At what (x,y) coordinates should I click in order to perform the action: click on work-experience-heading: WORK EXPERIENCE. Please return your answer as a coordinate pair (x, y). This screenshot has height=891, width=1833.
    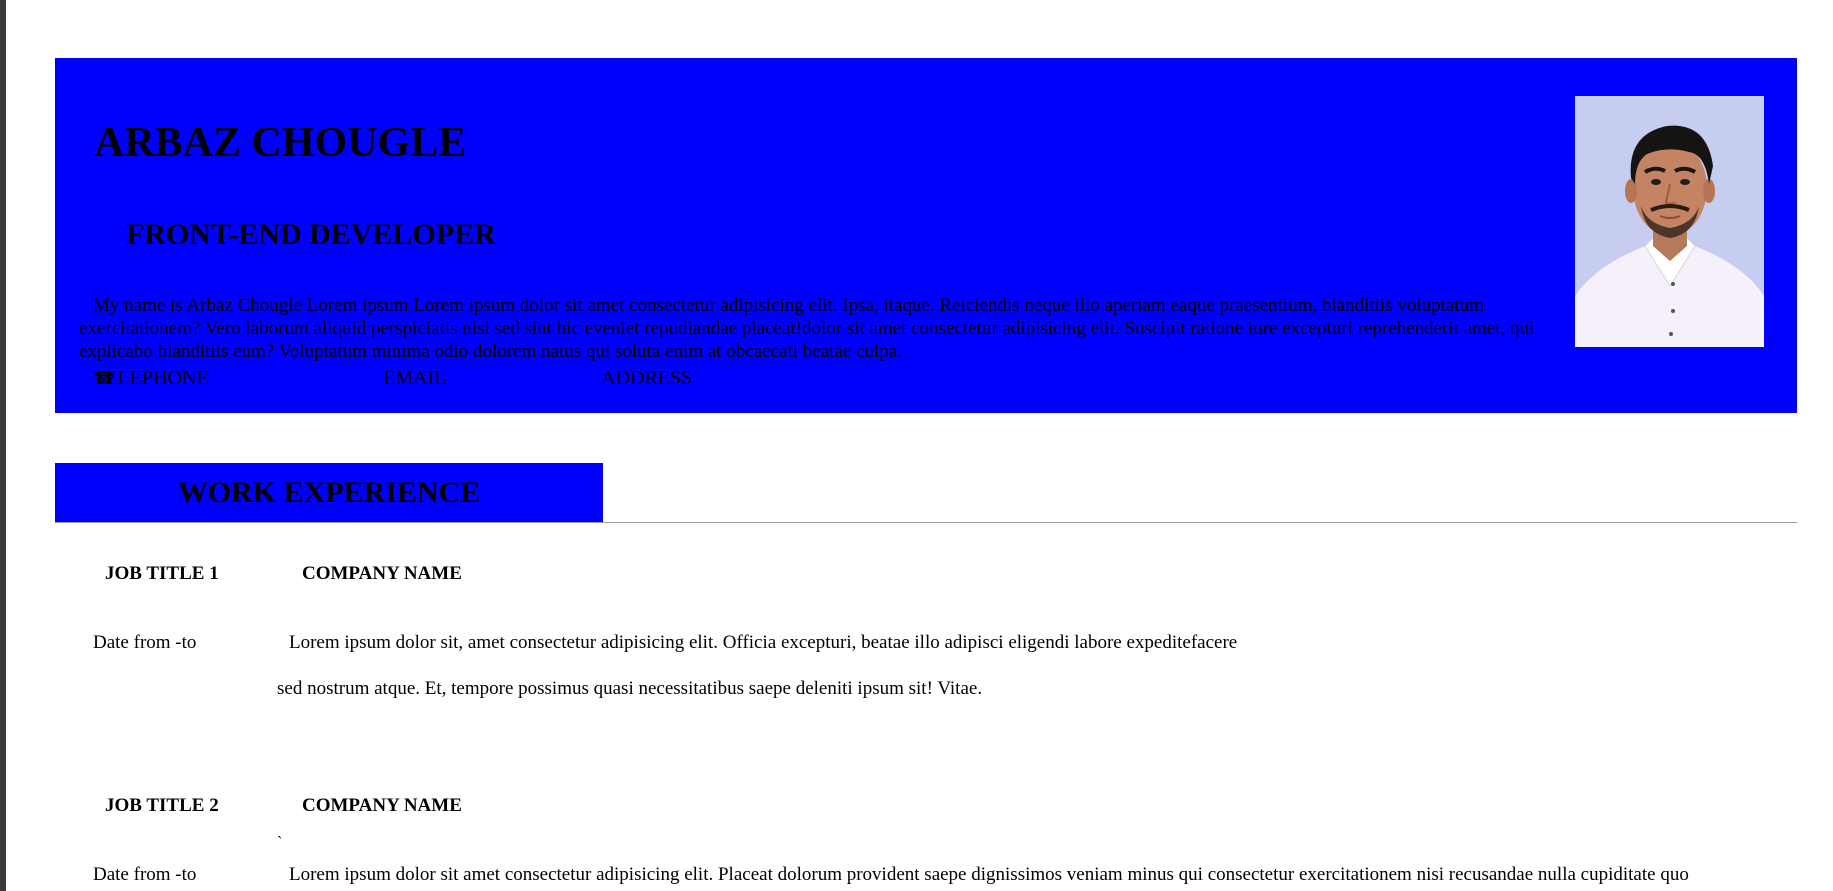
    Looking at the image, I should click on (329, 492).